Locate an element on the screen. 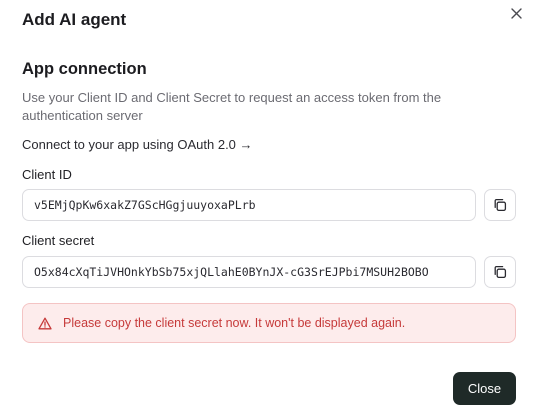 The image size is (534, 413). warning-icon is located at coordinates (45, 323).